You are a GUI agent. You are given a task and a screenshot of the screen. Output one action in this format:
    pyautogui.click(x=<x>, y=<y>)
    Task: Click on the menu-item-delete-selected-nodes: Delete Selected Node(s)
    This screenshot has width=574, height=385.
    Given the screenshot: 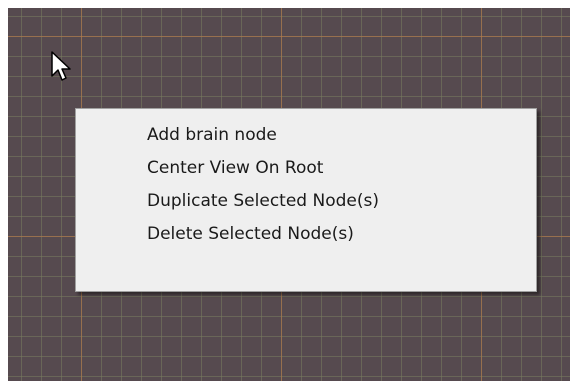 What is the action you would take?
    pyautogui.click(x=306, y=234)
    